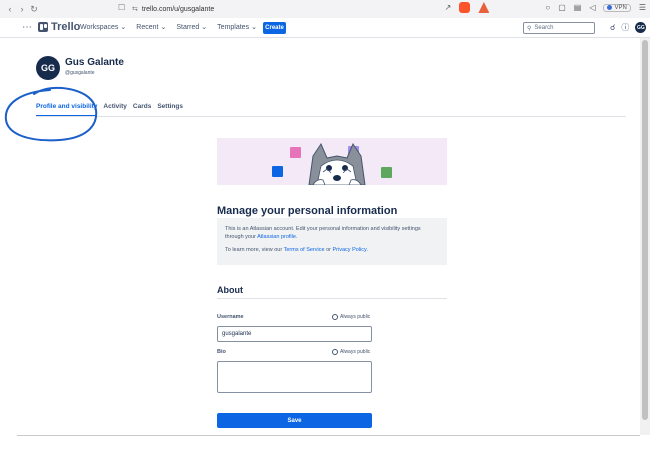 This screenshot has height=450, width=650. I want to click on bottom-divider, so click(328, 435).